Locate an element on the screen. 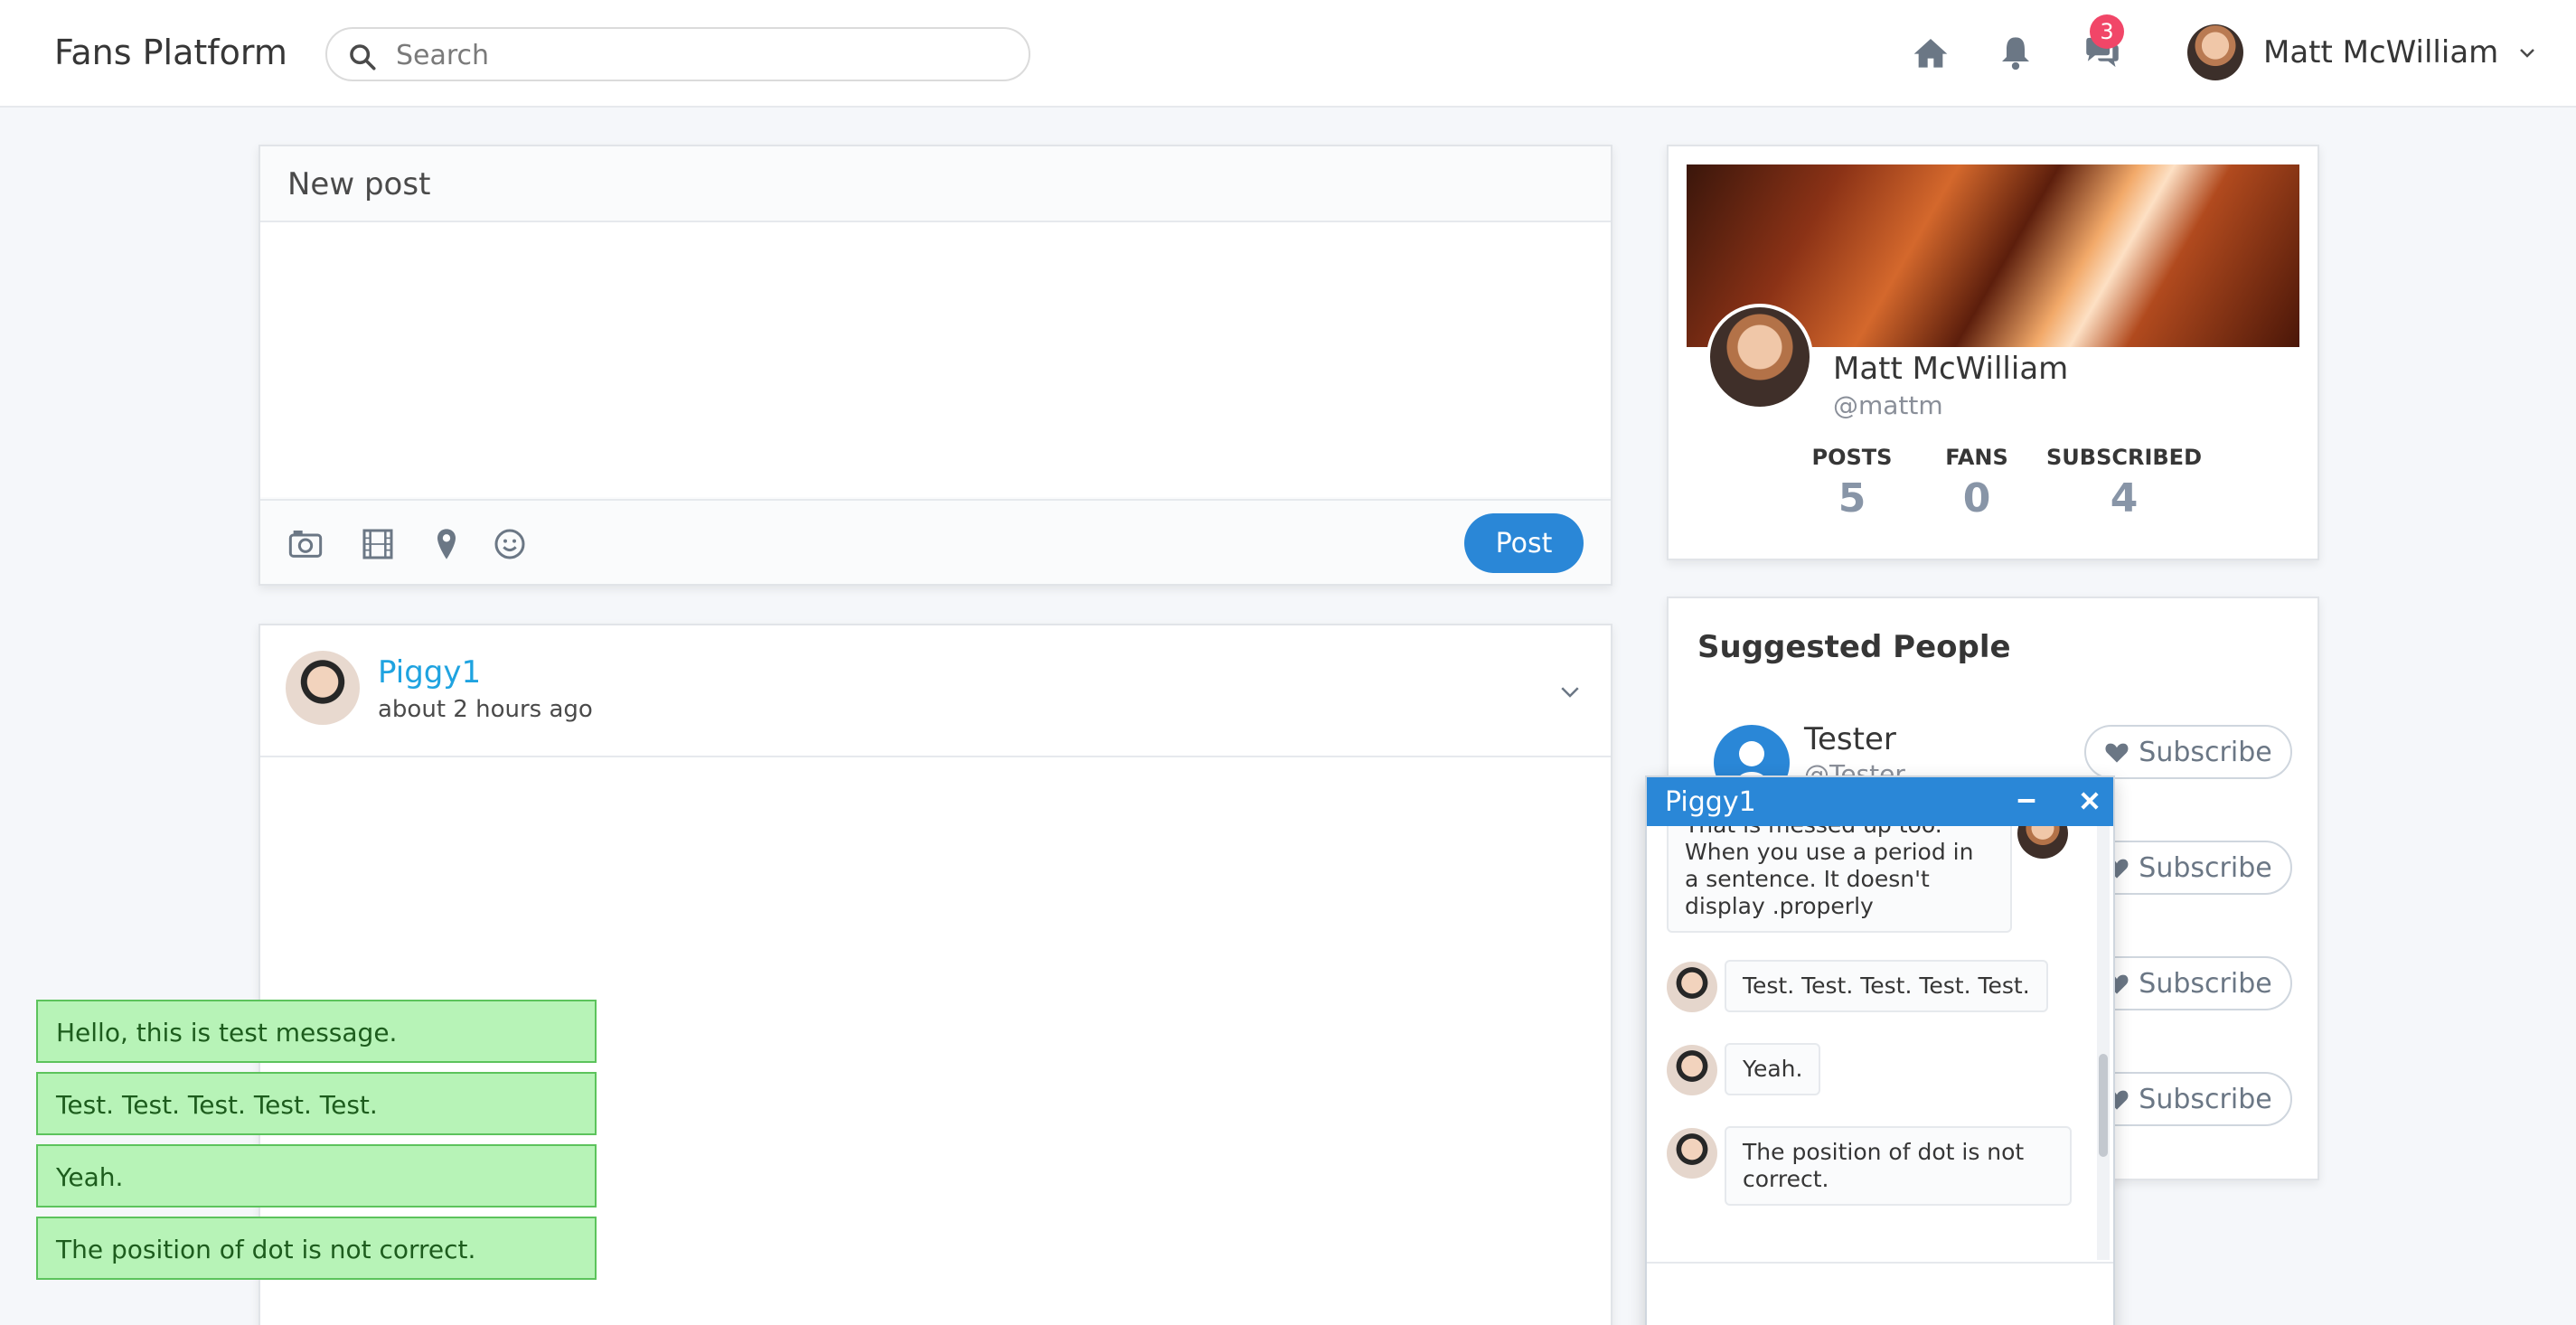 This screenshot has height=1325, width=2576. new-post-title: New post is located at coordinates (935, 184).